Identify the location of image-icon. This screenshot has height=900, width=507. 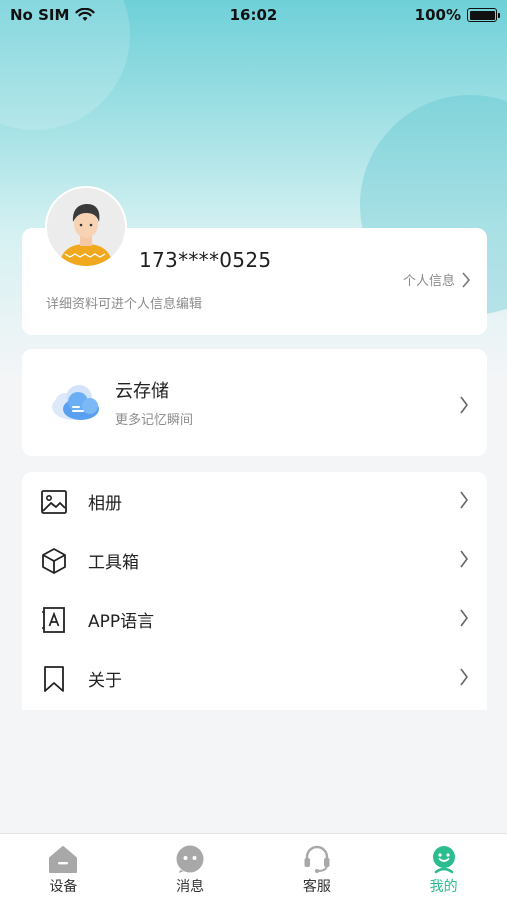
(54, 501).